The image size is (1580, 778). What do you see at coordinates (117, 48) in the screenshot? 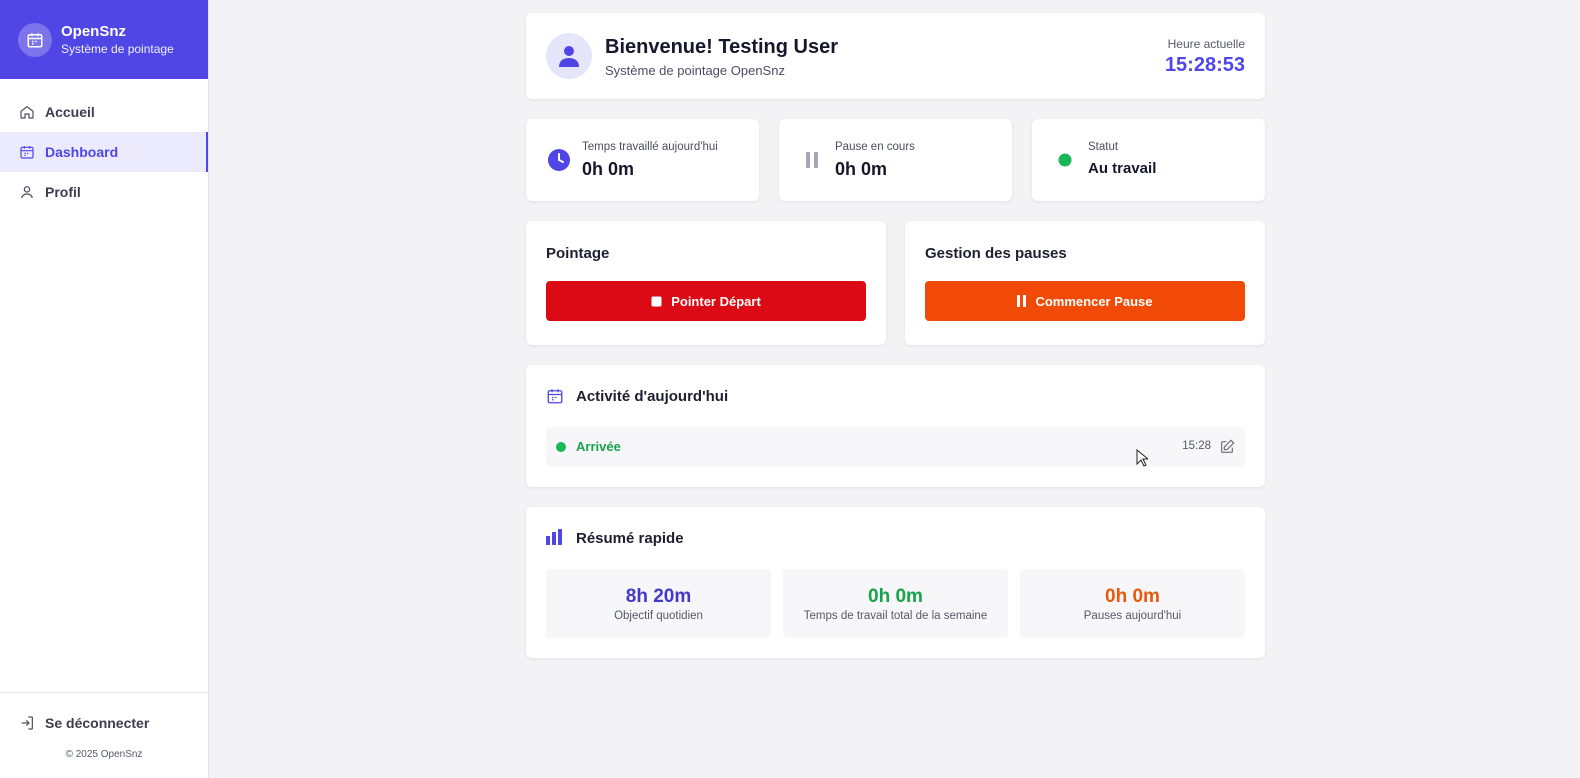
I see `brand-subtitle: Système de pointage` at bounding box center [117, 48].